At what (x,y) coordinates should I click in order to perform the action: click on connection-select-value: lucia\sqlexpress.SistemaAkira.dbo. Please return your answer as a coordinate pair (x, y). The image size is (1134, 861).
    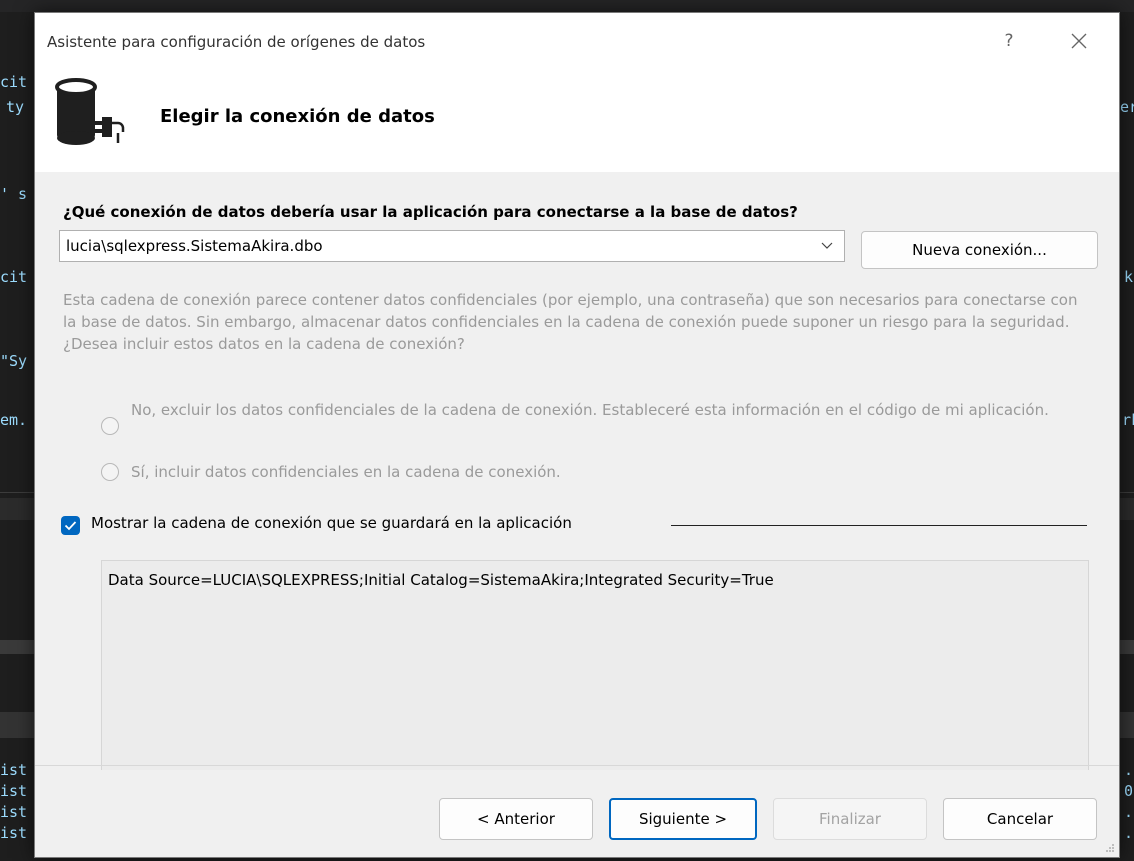
    Looking at the image, I should click on (194, 246).